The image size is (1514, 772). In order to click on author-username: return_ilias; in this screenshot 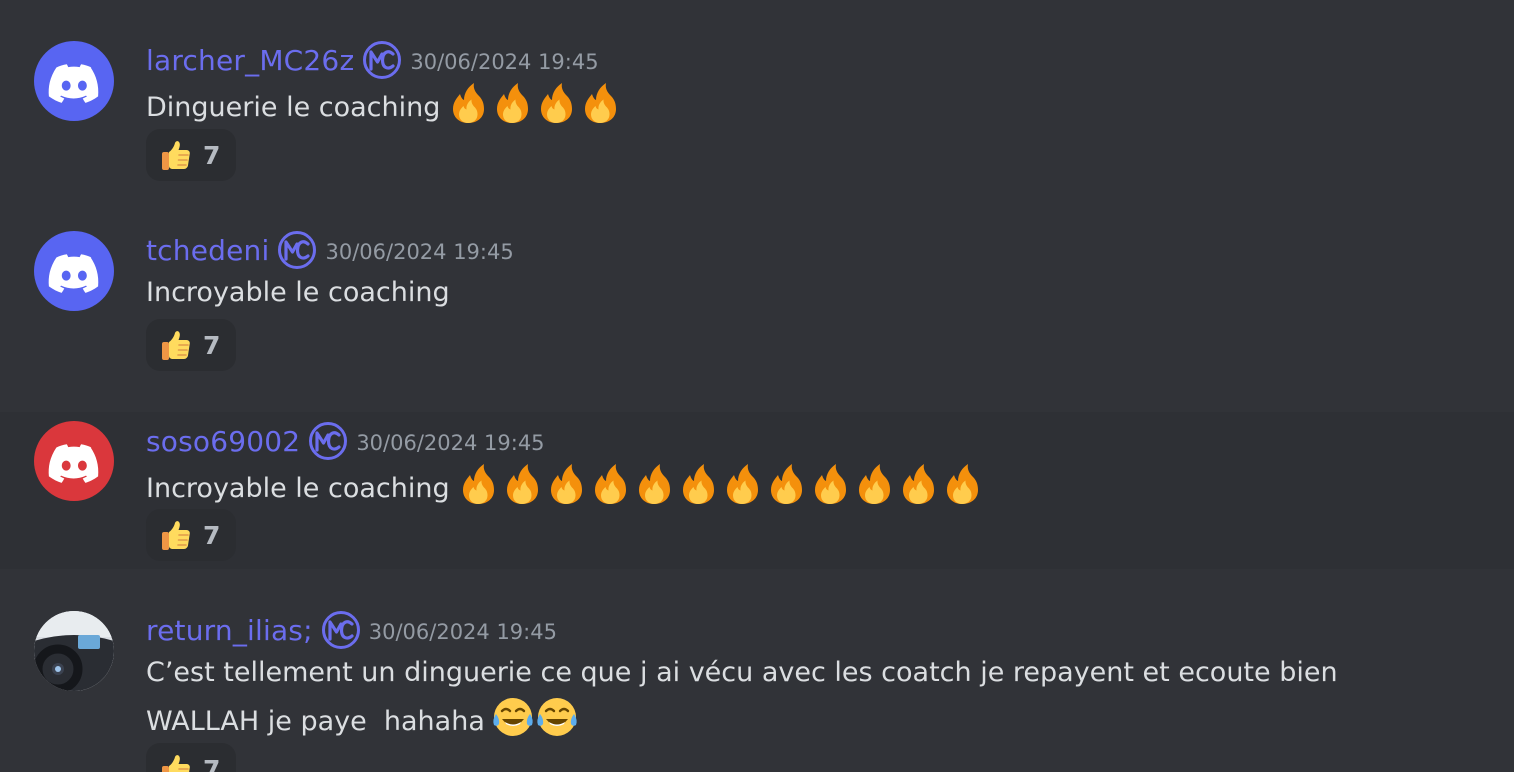, I will do `click(229, 630)`.